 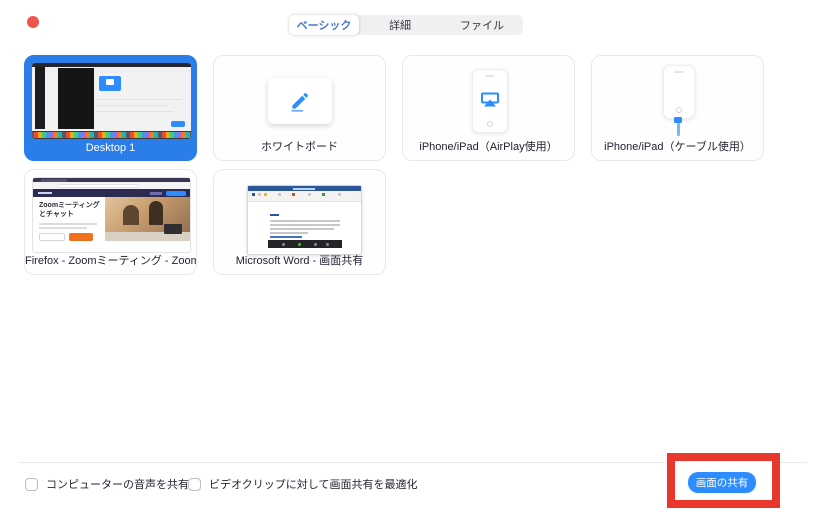 I want to click on thumb-mini-button, so click(x=178, y=124).